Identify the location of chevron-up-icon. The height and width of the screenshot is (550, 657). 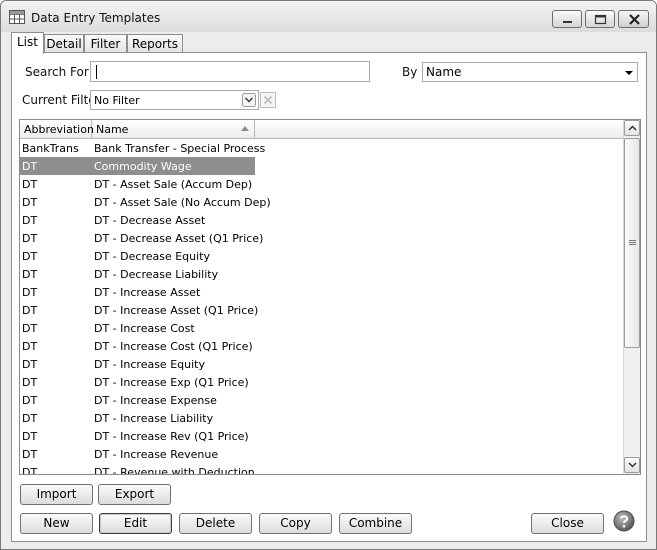
(632, 128).